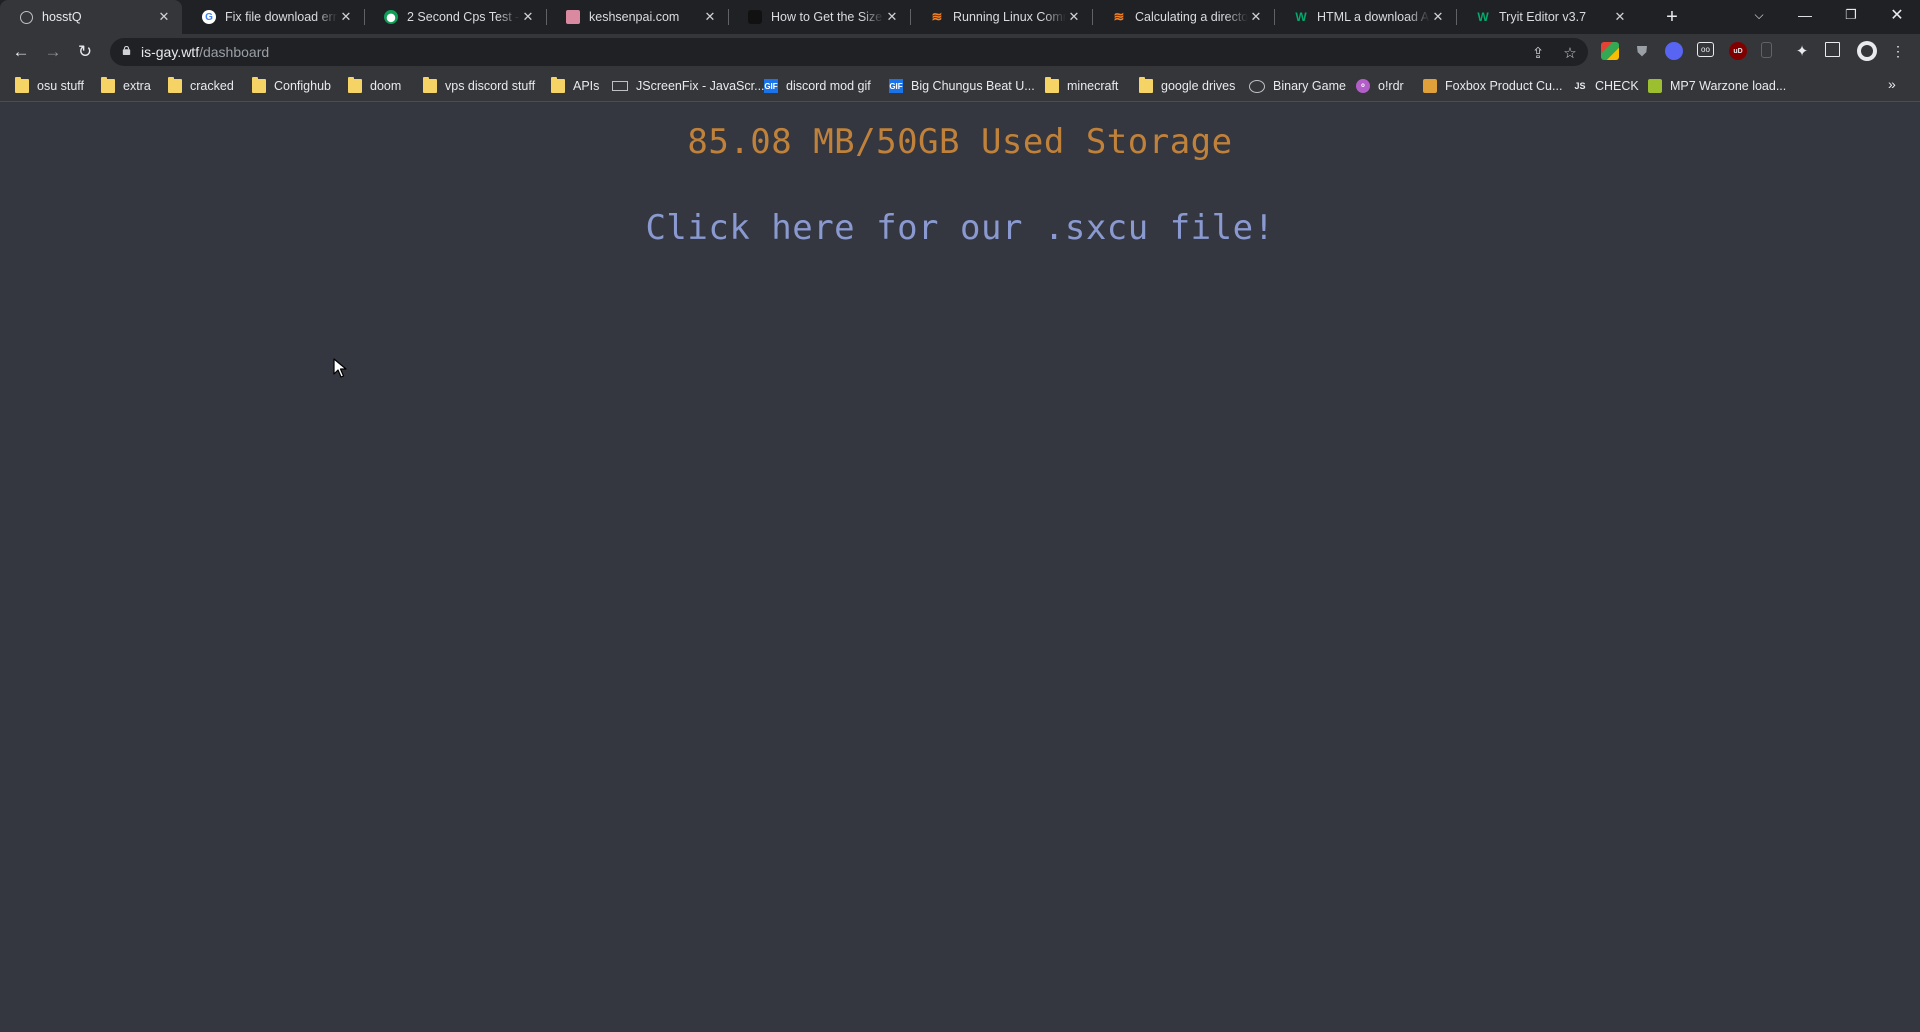  What do you see at coordinates (391, 17) in the screenshot?
I see `cps-test-icon: ⬤` at bounding box center [391, 17].